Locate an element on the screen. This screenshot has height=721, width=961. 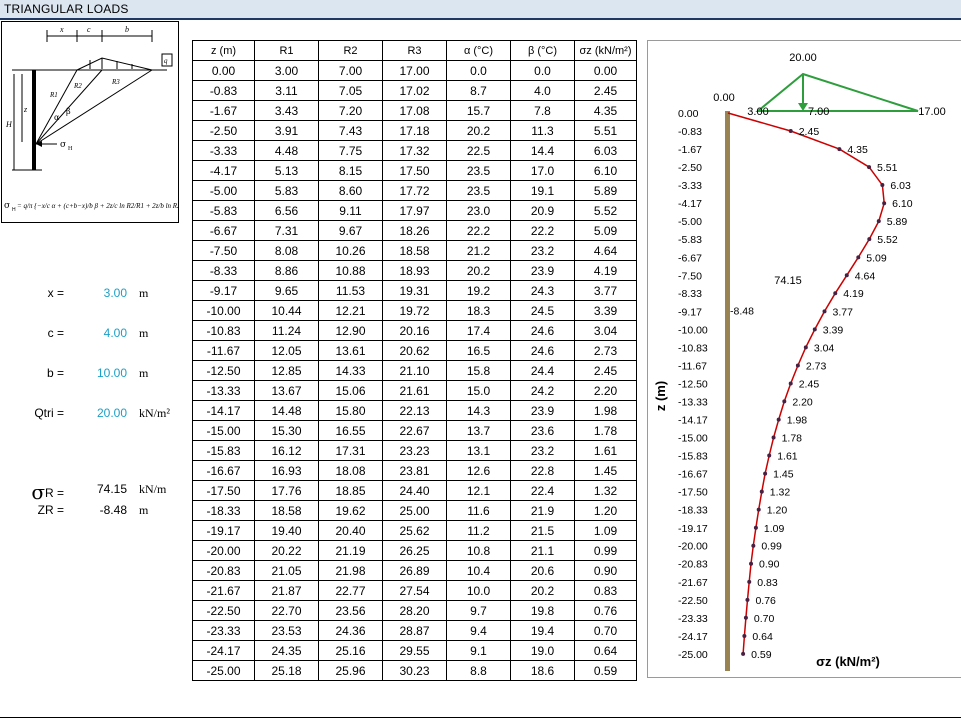
x-value: 3.00 is located at coordinates (102, 293).